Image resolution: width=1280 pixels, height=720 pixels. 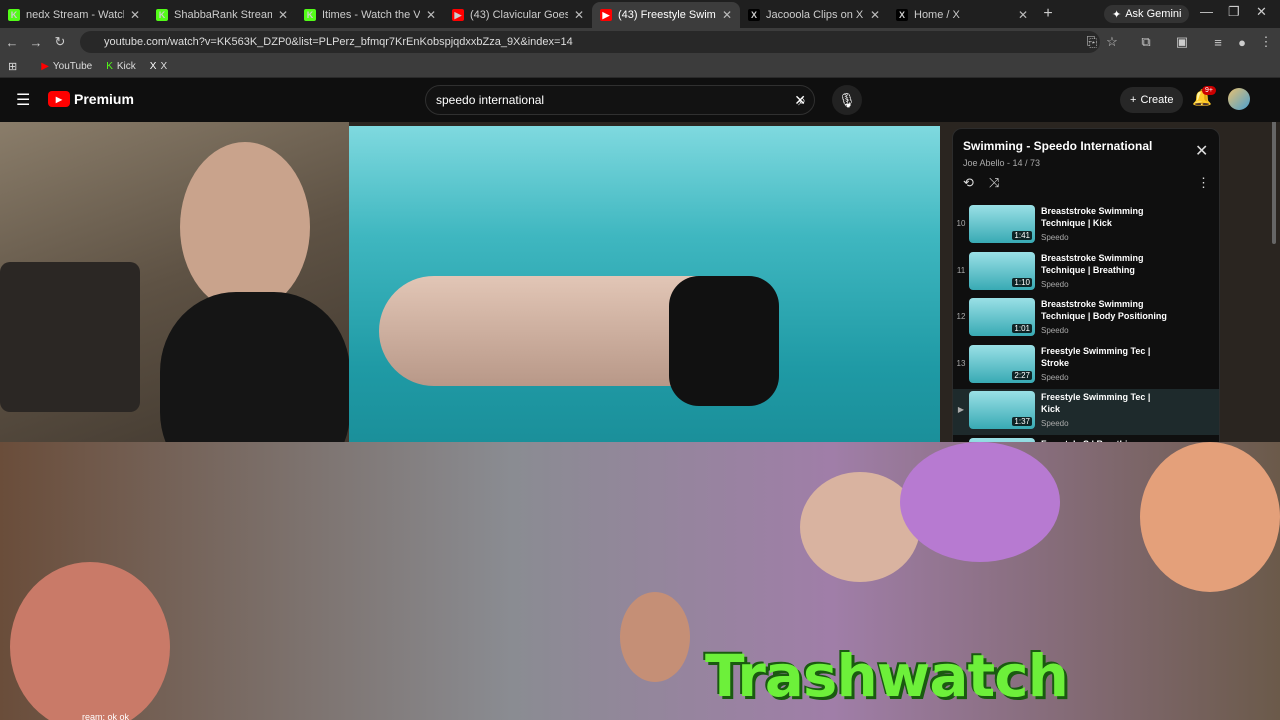 What do you see at coordinates (1002, 410) in the screenshot?
I see `playlist-thumbnail: 1:37` at bounding box center [1002, 410].